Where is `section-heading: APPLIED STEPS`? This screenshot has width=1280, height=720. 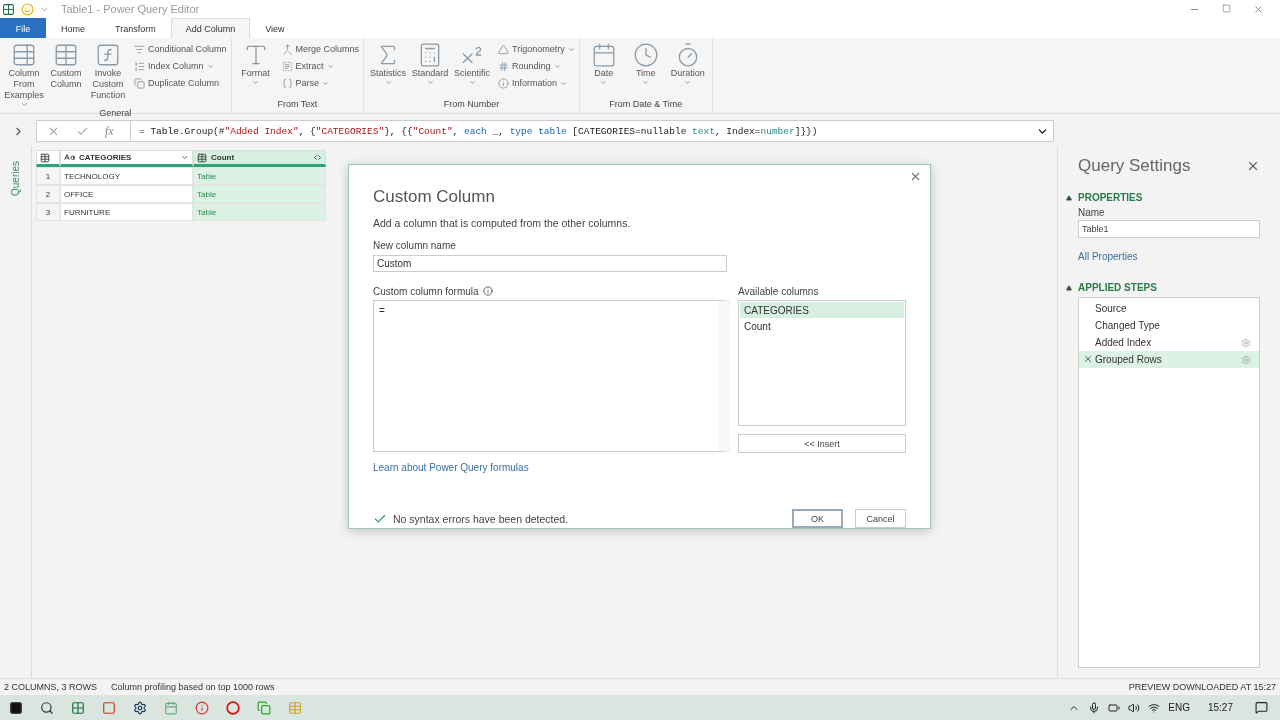 section-heading: APPLIED STEPS is located at coordinates (1117, 287).